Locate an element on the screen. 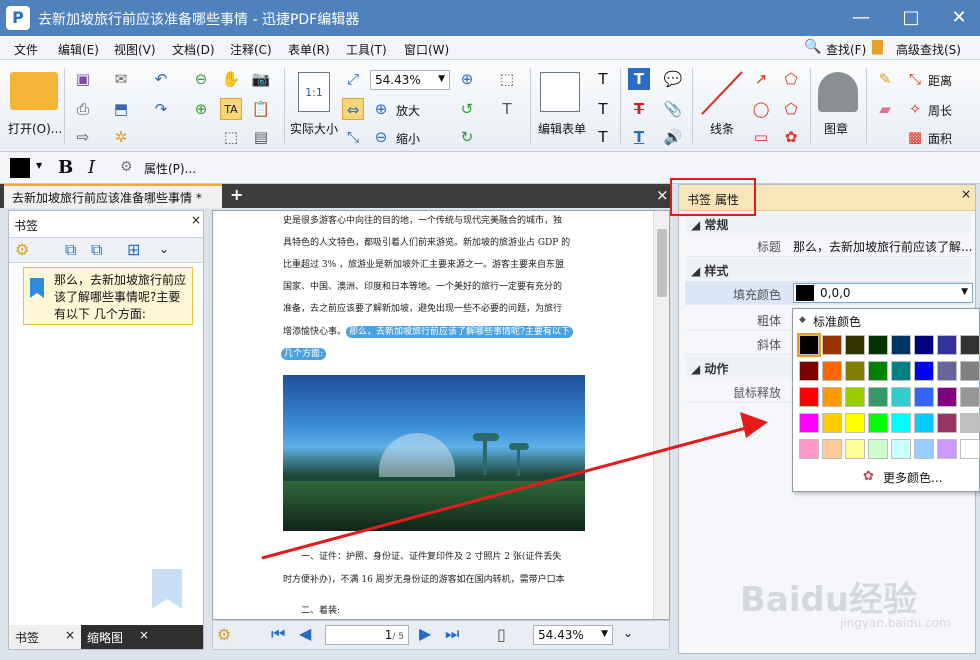 The width and height of the screenshot is (980, 660). fit-page-icon: ⤢ is located at coordinates (353, 79).